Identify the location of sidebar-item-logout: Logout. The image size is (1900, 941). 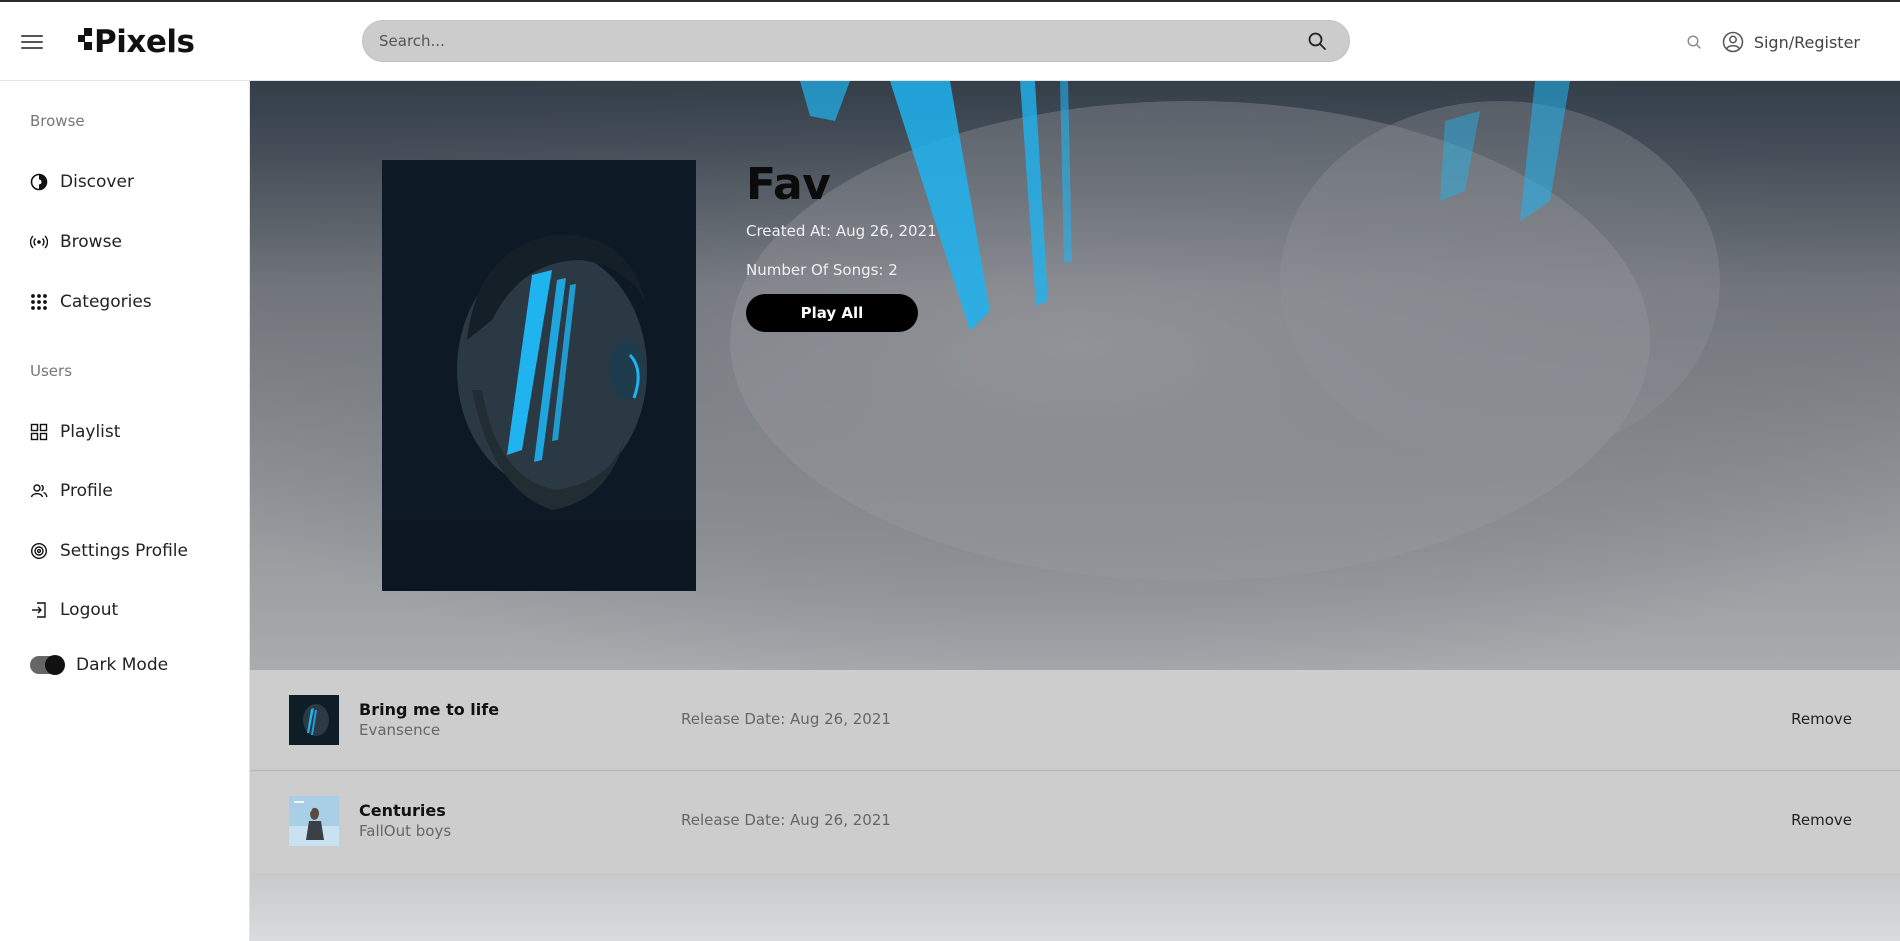
(74, 610).